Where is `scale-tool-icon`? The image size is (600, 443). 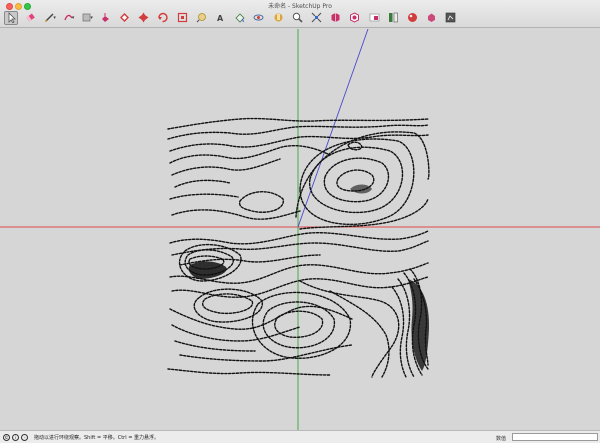
scale-tool-icon is located at coordinates (182, 17).